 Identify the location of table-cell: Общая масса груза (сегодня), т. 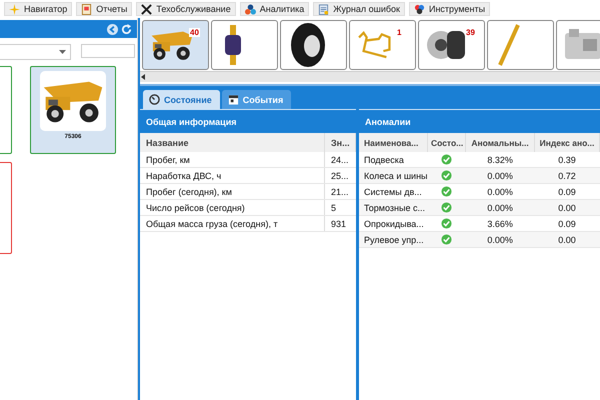
(232, 224).